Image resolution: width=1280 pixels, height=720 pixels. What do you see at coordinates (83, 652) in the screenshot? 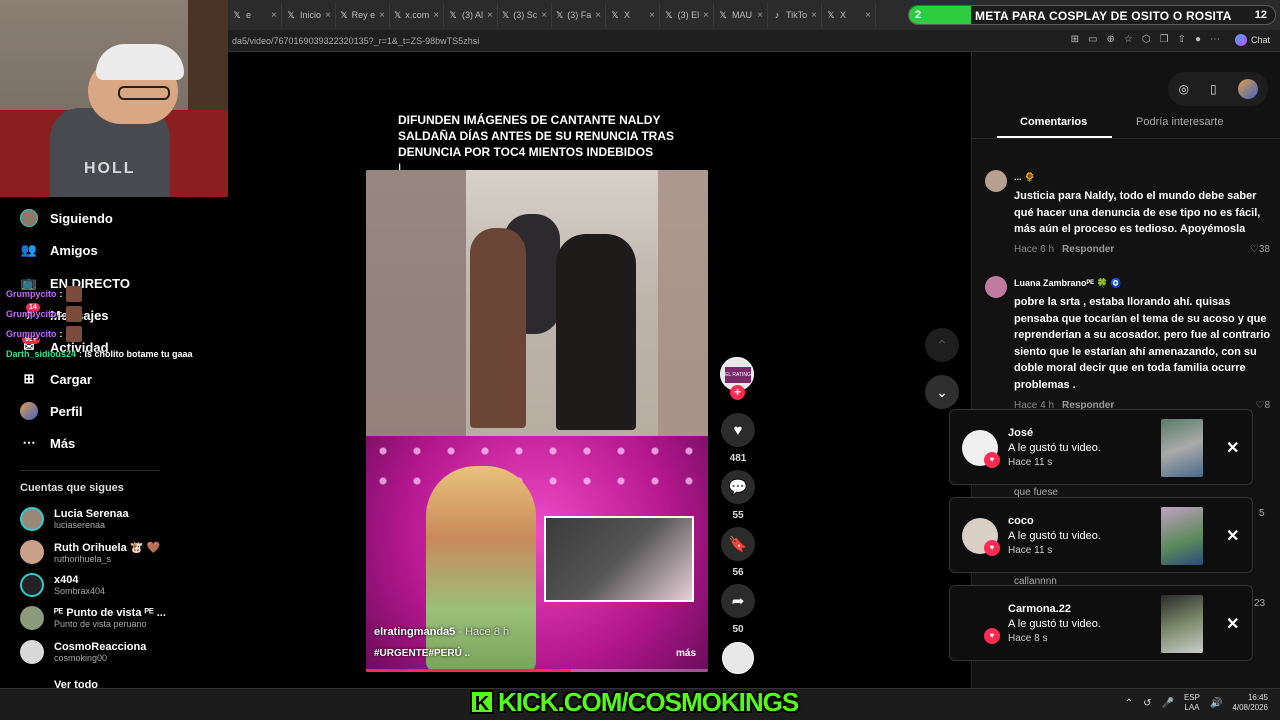
I see `following-item: CosmoReacciona cosmoking00` at bounding box center [83, 652].